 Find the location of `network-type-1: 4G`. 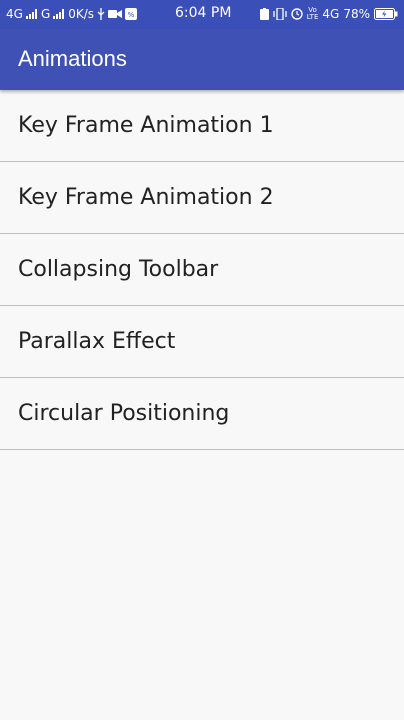

network-type-1: 4G is located at coordinates (14, 14).